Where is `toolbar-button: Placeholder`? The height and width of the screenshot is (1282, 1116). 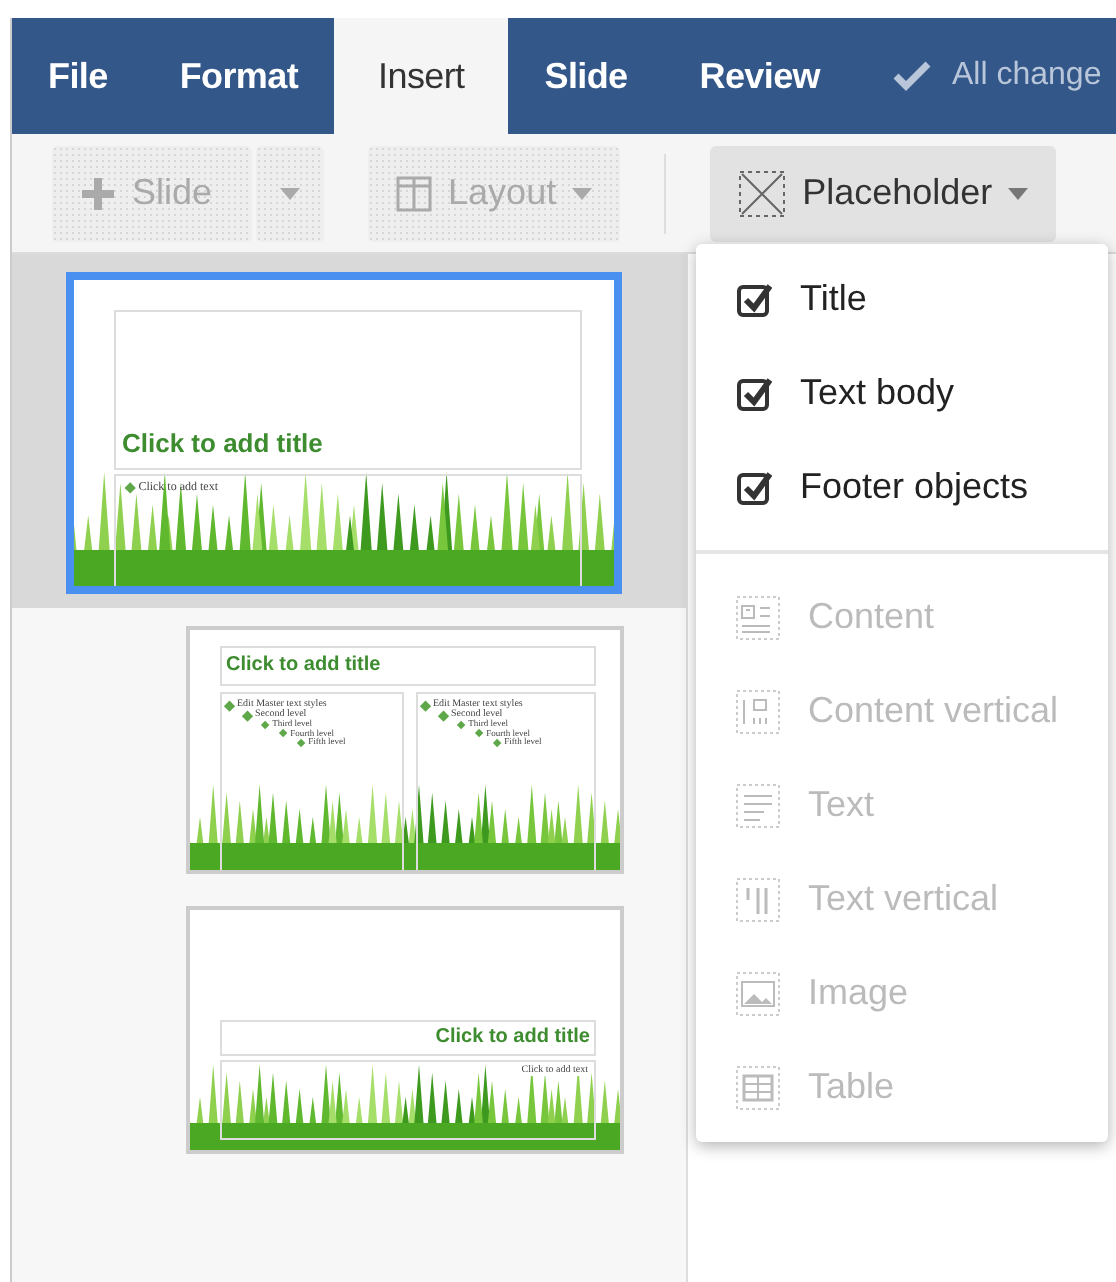
toolbar-button: Placeholder is located at coordinates (883, 193).